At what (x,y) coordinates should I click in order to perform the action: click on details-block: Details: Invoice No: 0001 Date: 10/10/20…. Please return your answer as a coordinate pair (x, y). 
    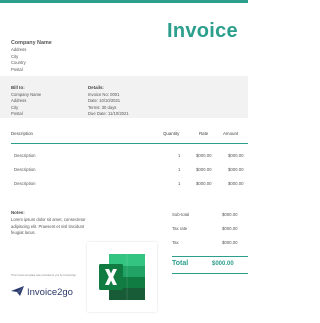
    Looking at the image, I should click on (108, 101).